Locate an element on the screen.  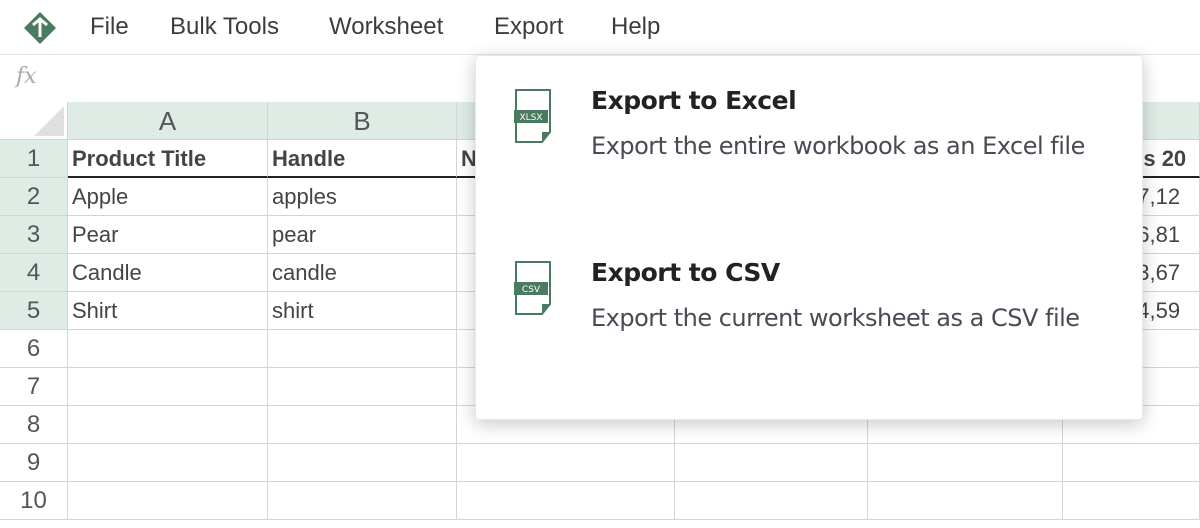
row-header-7: 7 is located at coordinates (34, 387).